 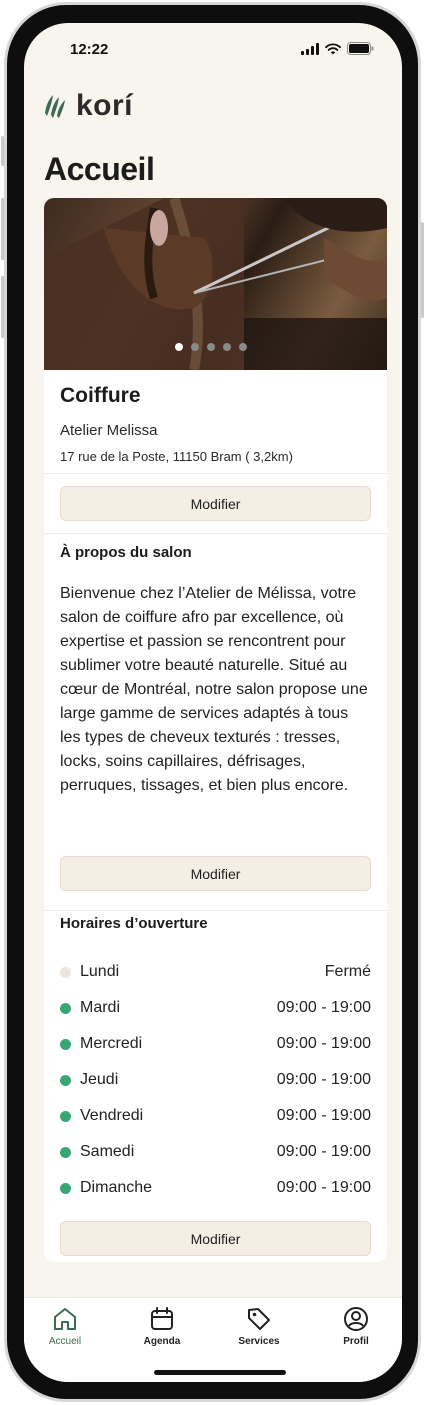 I want to click on carousel-dots, so click(x=211, y=347).